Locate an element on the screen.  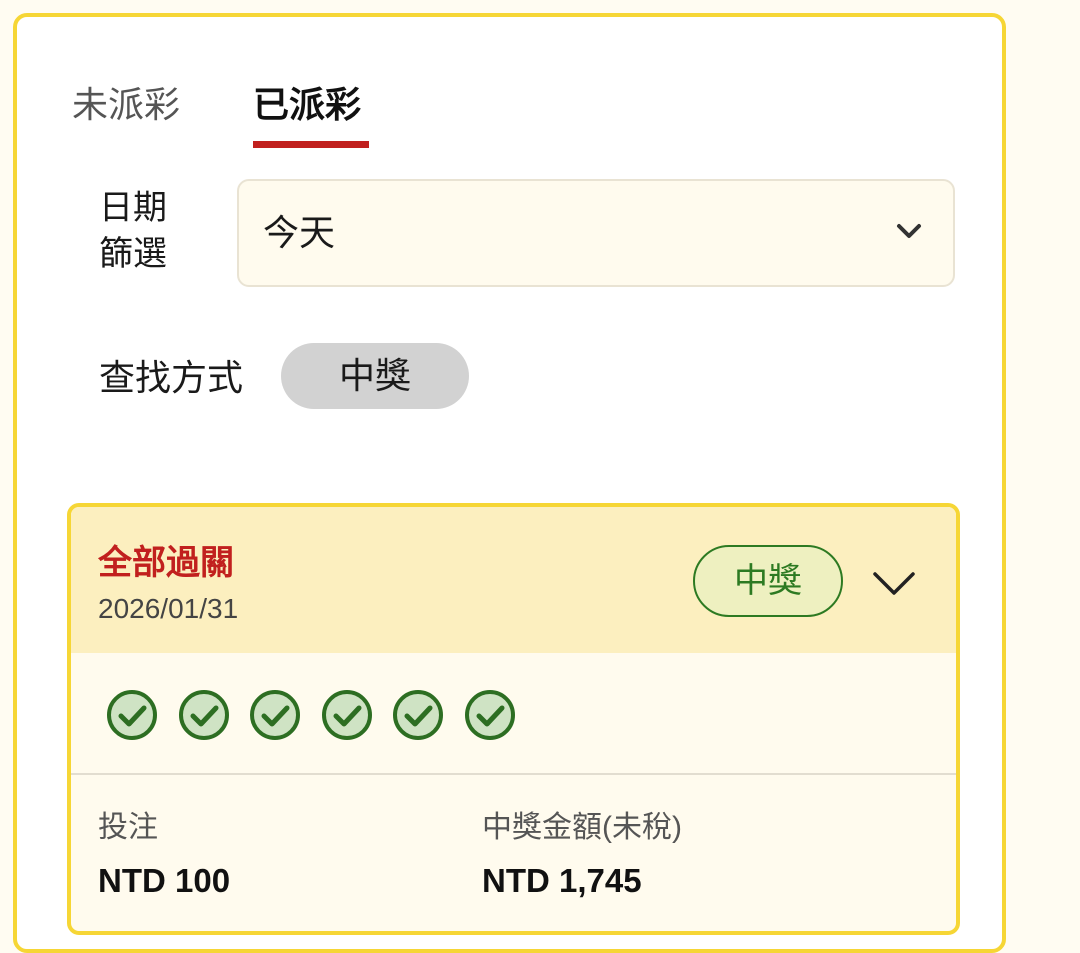
status-badge: 中獎 is located at coordinates (768, 581).